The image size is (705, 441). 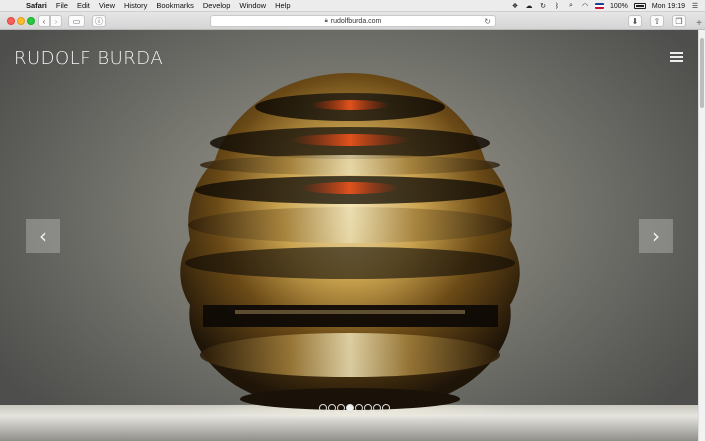 I want to click on new-tab-button: +, so click(x=699, y=24).